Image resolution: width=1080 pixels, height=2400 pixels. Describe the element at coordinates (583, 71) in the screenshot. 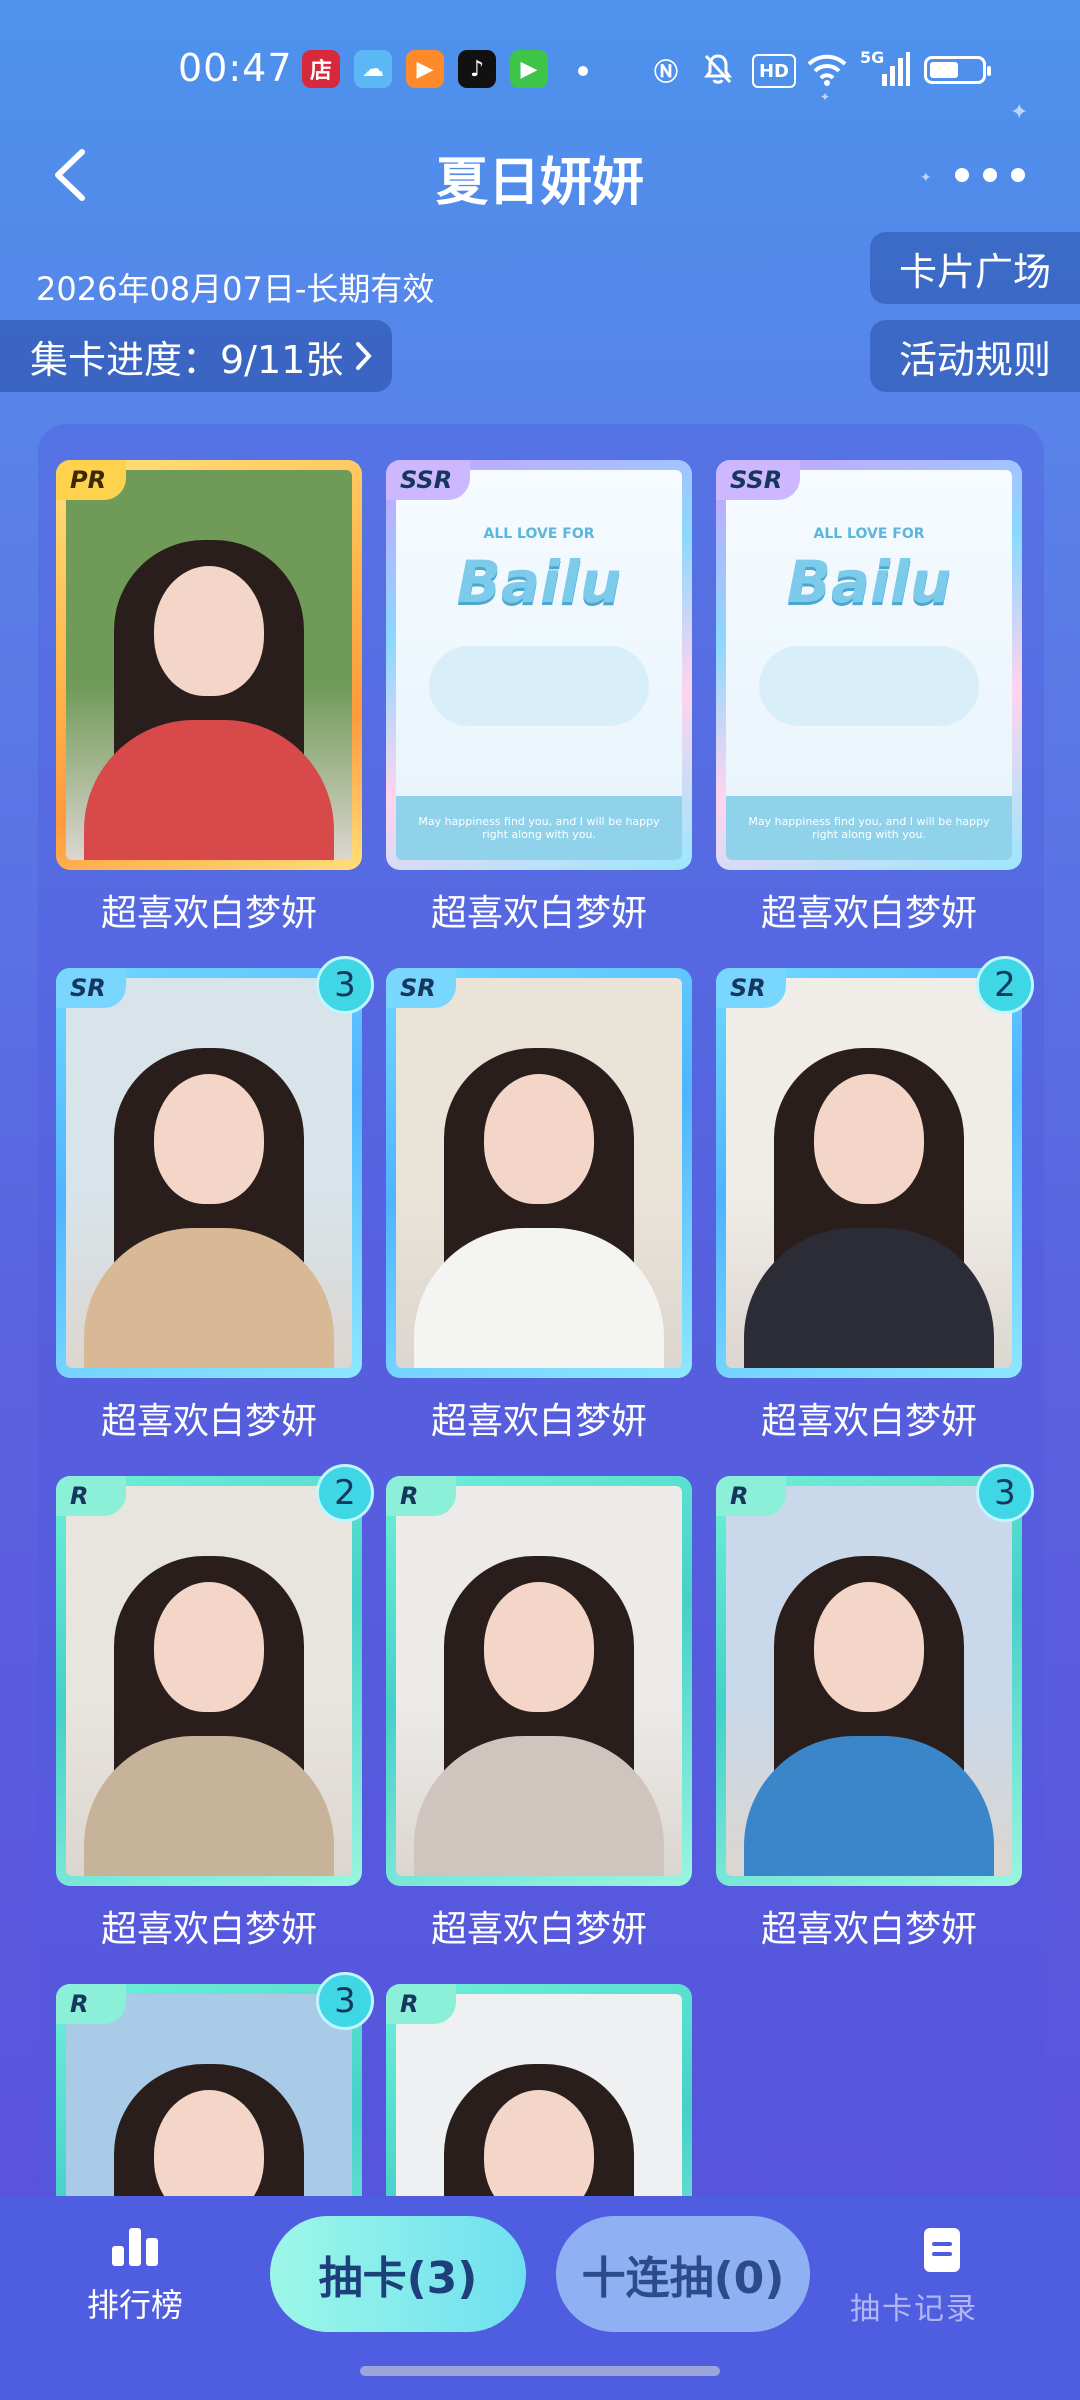

I see `more-notifications-dot` at that location.